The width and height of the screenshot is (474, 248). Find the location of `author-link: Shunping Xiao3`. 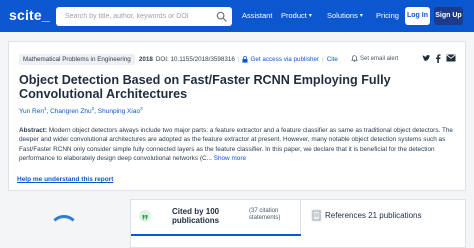

author-link: Shunping Xiao3 is located at coordinates (120, 111).